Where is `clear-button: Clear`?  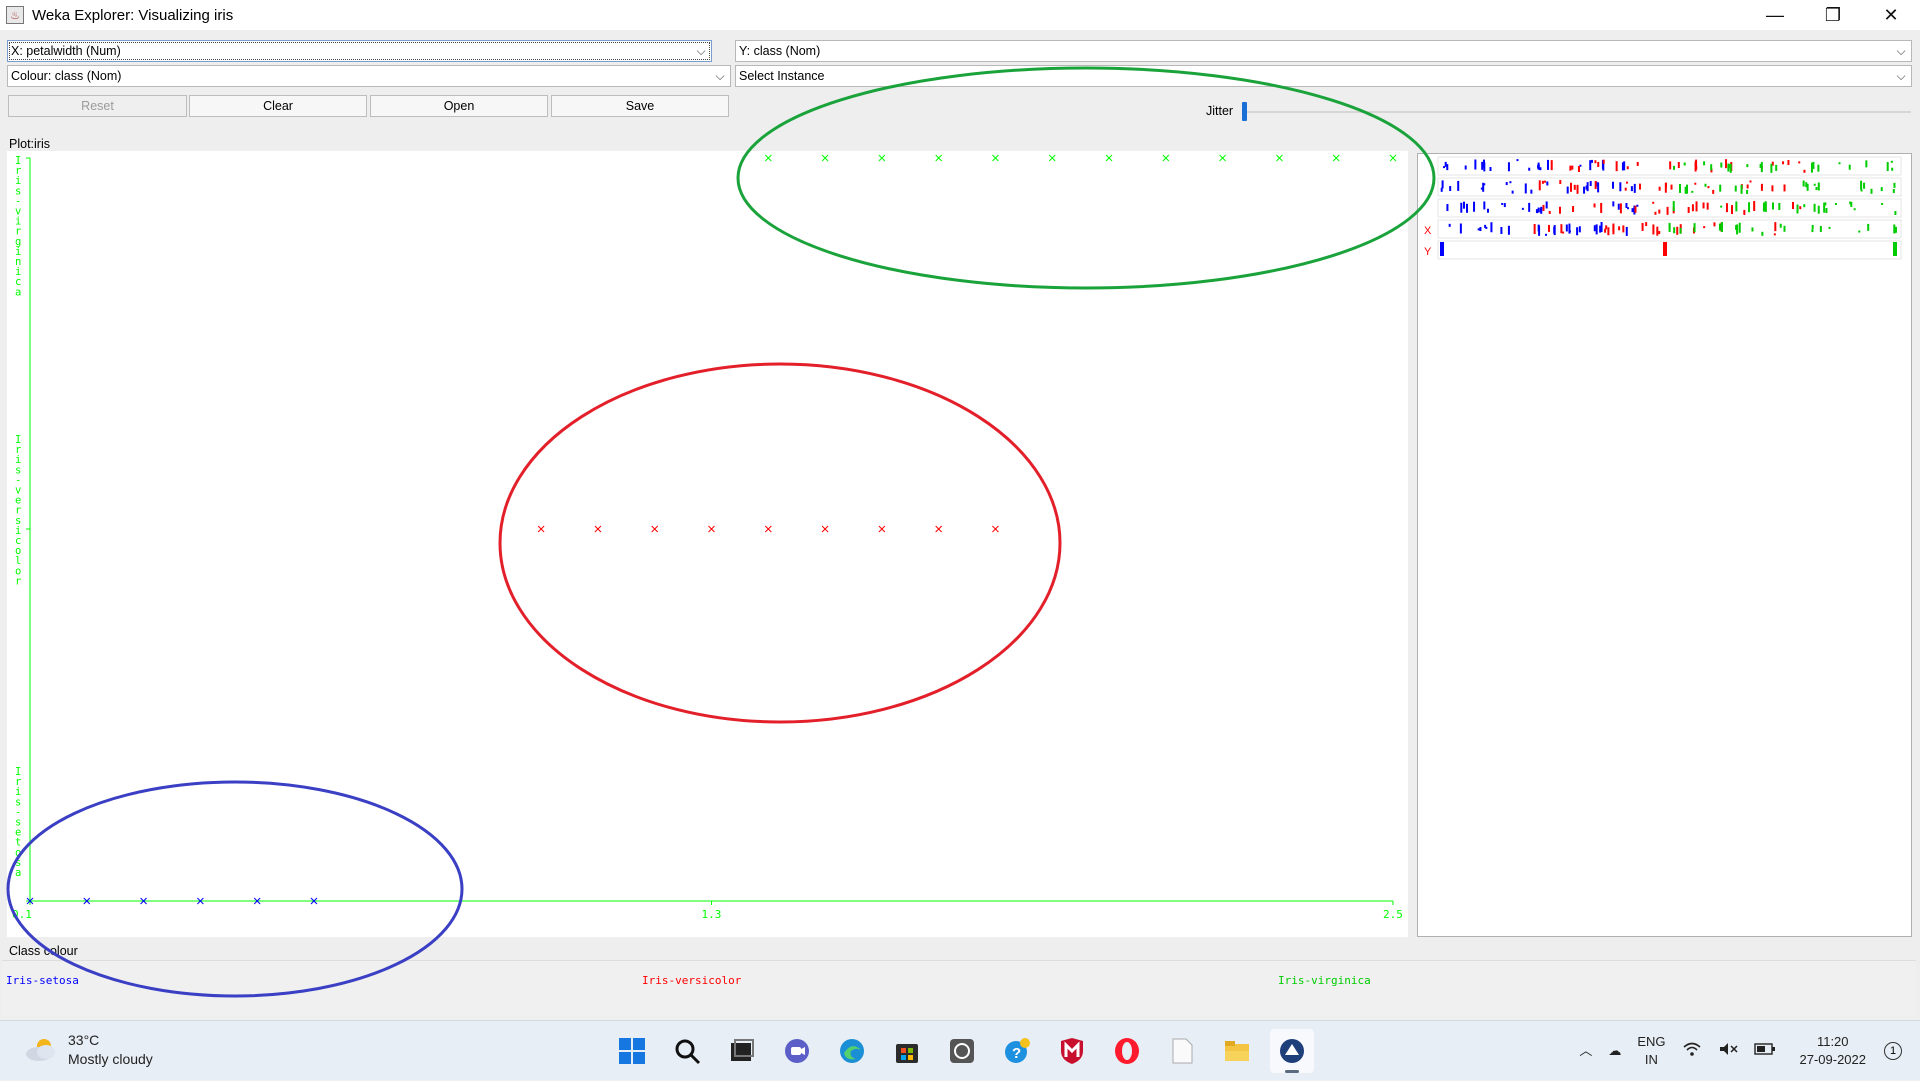 clear-button: Clear is located at coordinates (278, 106).